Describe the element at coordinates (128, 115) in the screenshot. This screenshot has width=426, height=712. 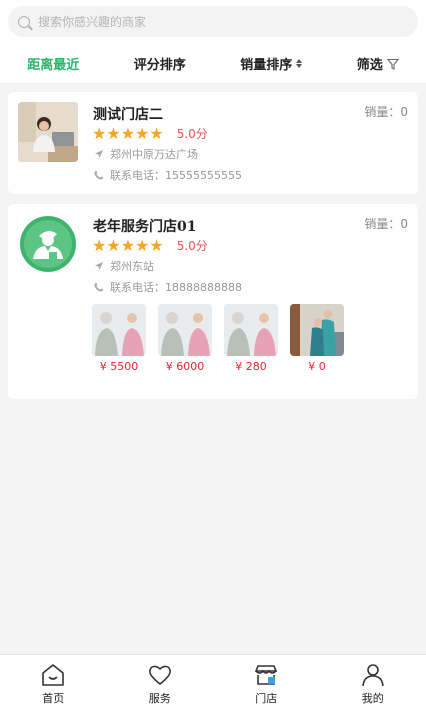
I see `store-name: 测试门店二` at that location.